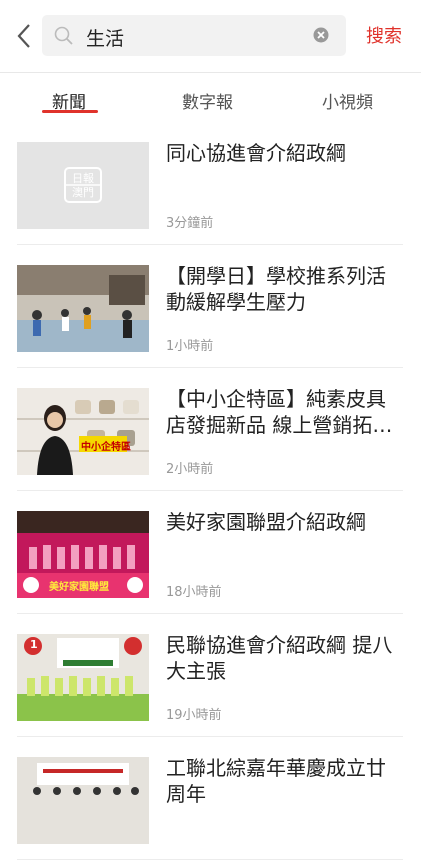  I want to click on list-item: 1 民聯協進會介紹政綱 提八大主張 19小時前, so click(210, 675).